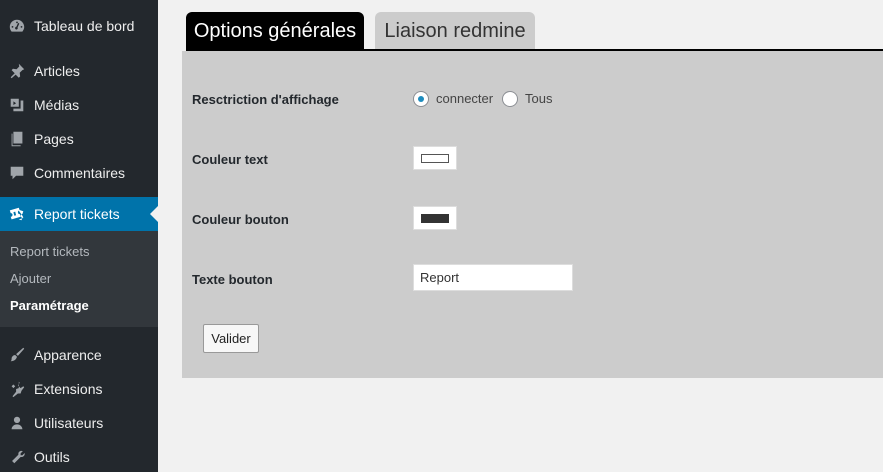 The image size is (883, 472). I want to click on media-icon, so click(17, 105).